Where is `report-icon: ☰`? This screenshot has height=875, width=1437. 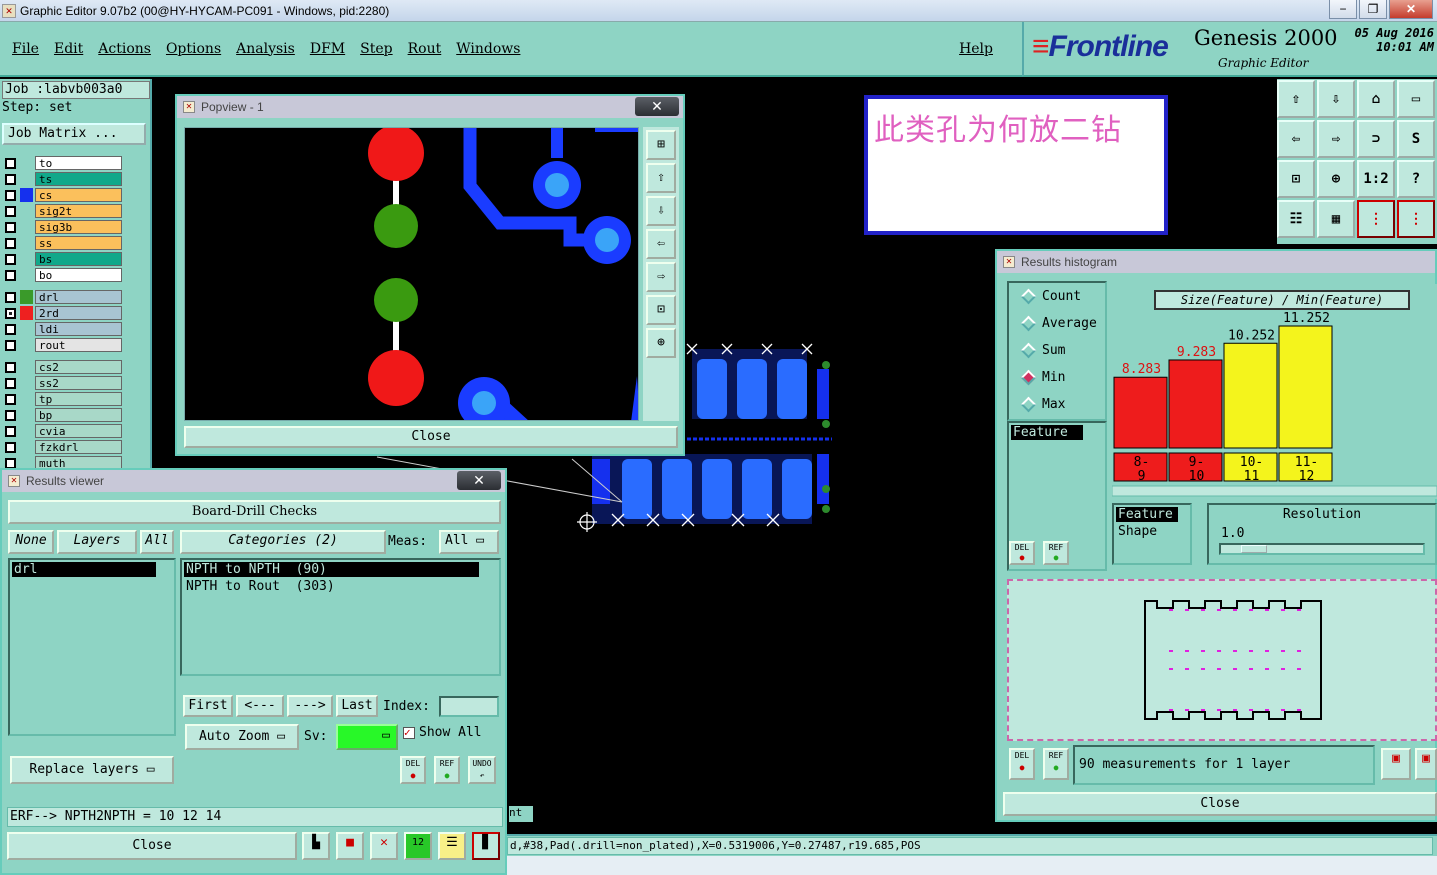 report-icon: ☰ is located at coordinates (452, 846).